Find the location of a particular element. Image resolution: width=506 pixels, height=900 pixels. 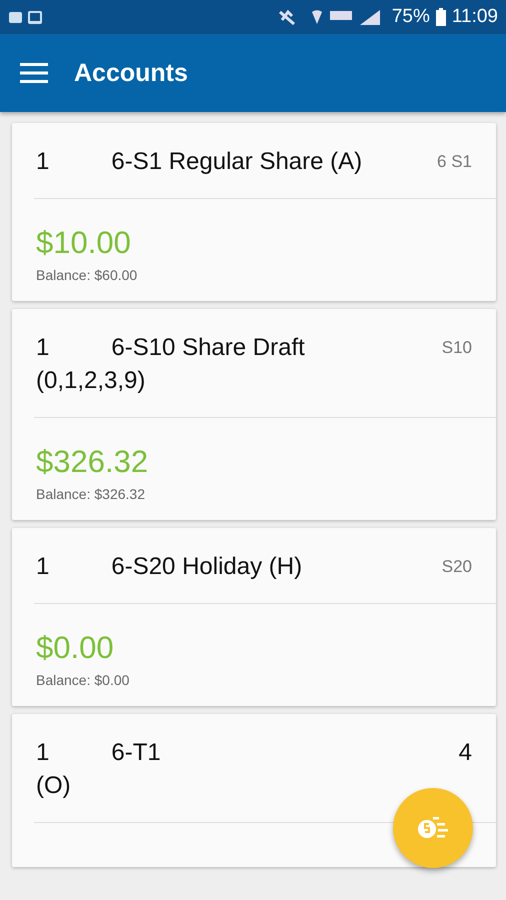

coin-icon is located at coordinates (433, 828).